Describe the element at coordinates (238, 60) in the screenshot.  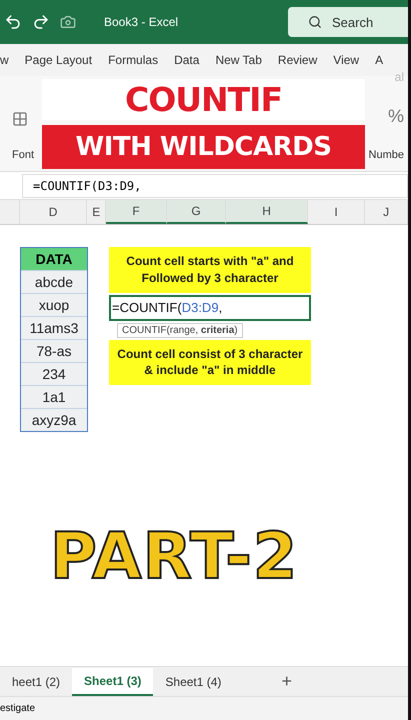
I see `ribbon-tab: New Tab` at that location.